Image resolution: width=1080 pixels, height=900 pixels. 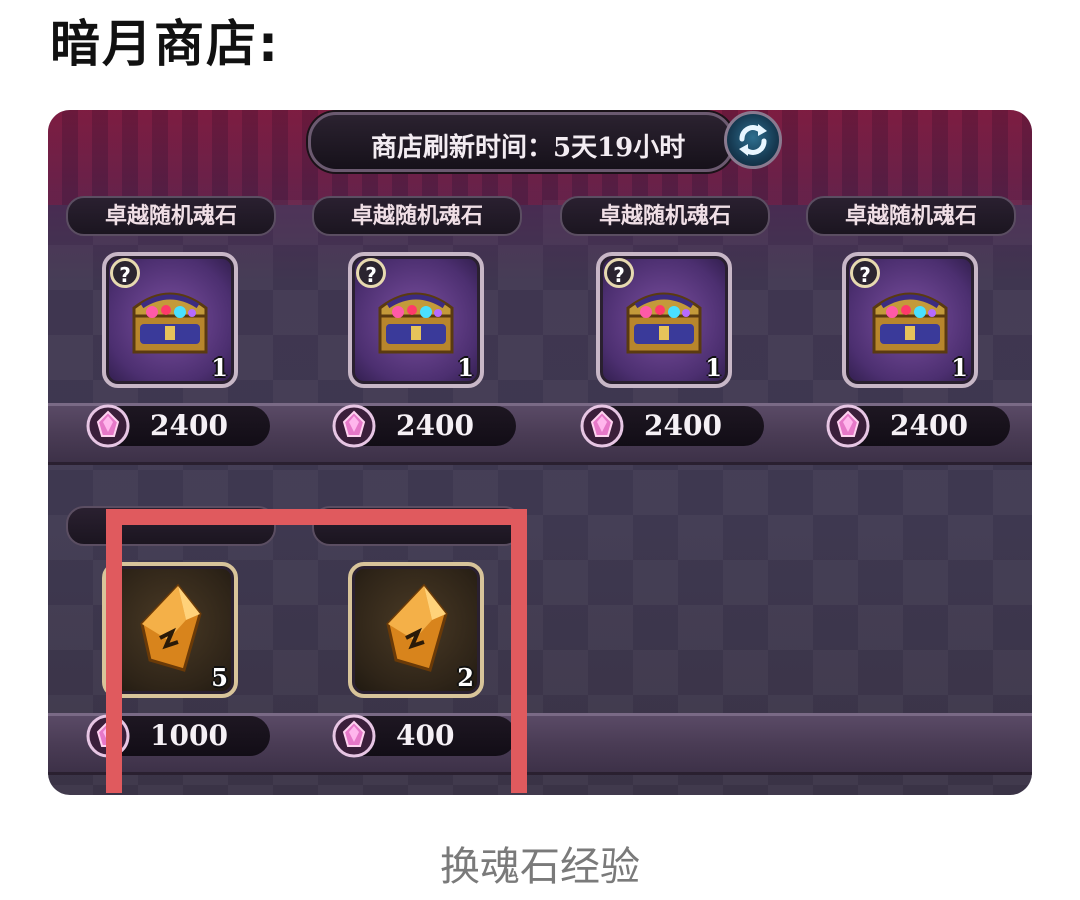 I want to click on price-pill: 1000, so click(x=178, y=736).